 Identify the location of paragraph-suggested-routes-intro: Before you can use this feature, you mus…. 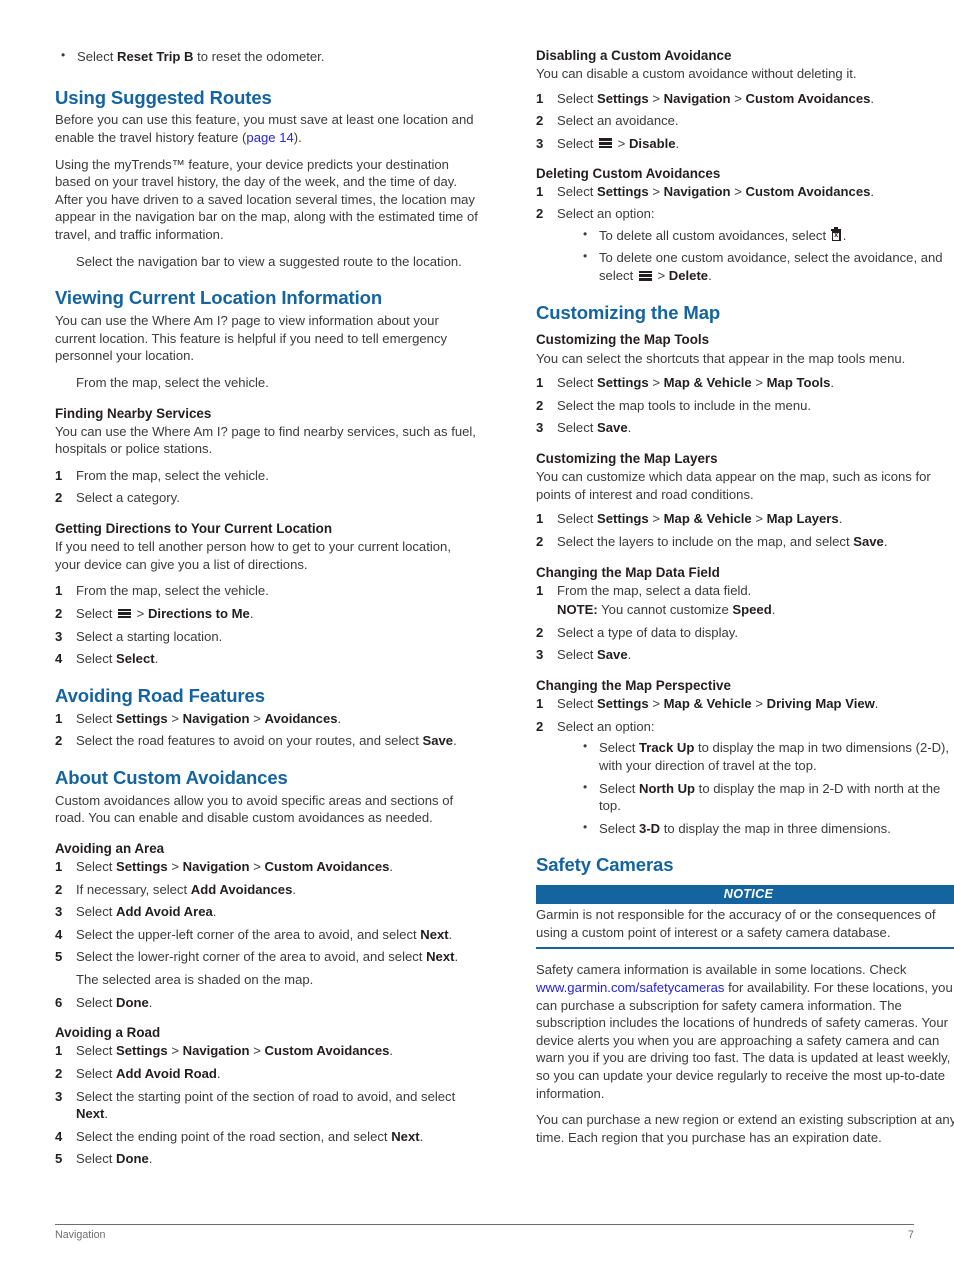
(267, 128).